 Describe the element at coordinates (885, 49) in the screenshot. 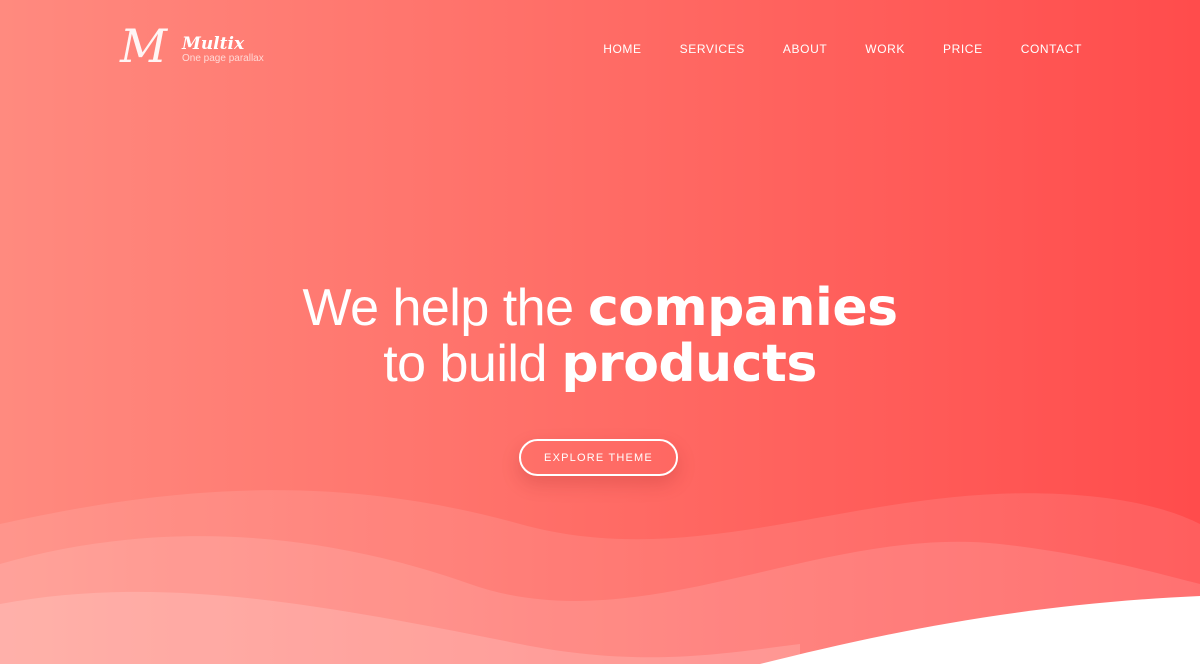

I see `nav-work: WORK` at that location.